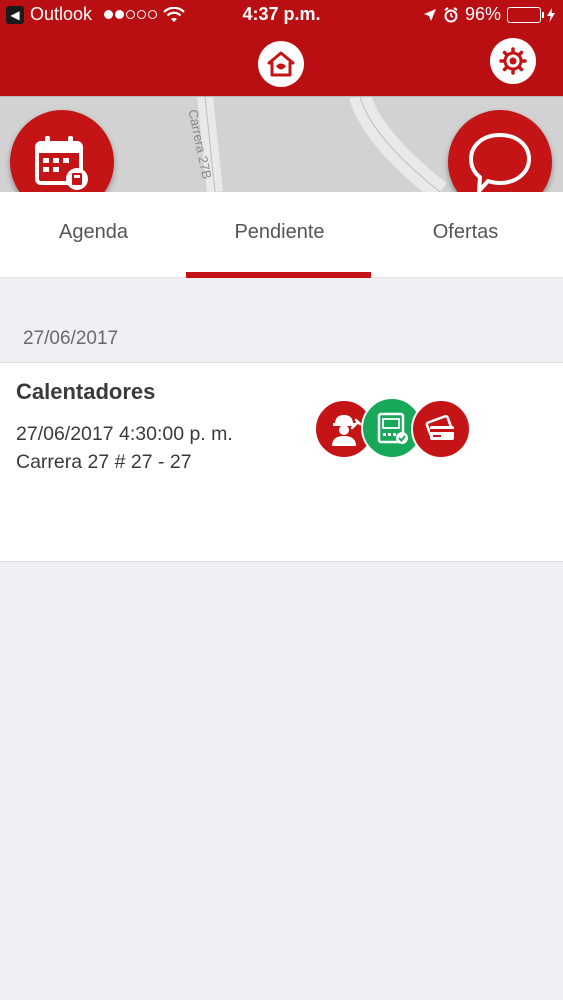 This screenshot has width=563, height=1000. What do you see at coordinates (104, 462) in the screenshot?
I see `item-address: Carrera 27 # 27 - 27` at bounding box center [104, 462].